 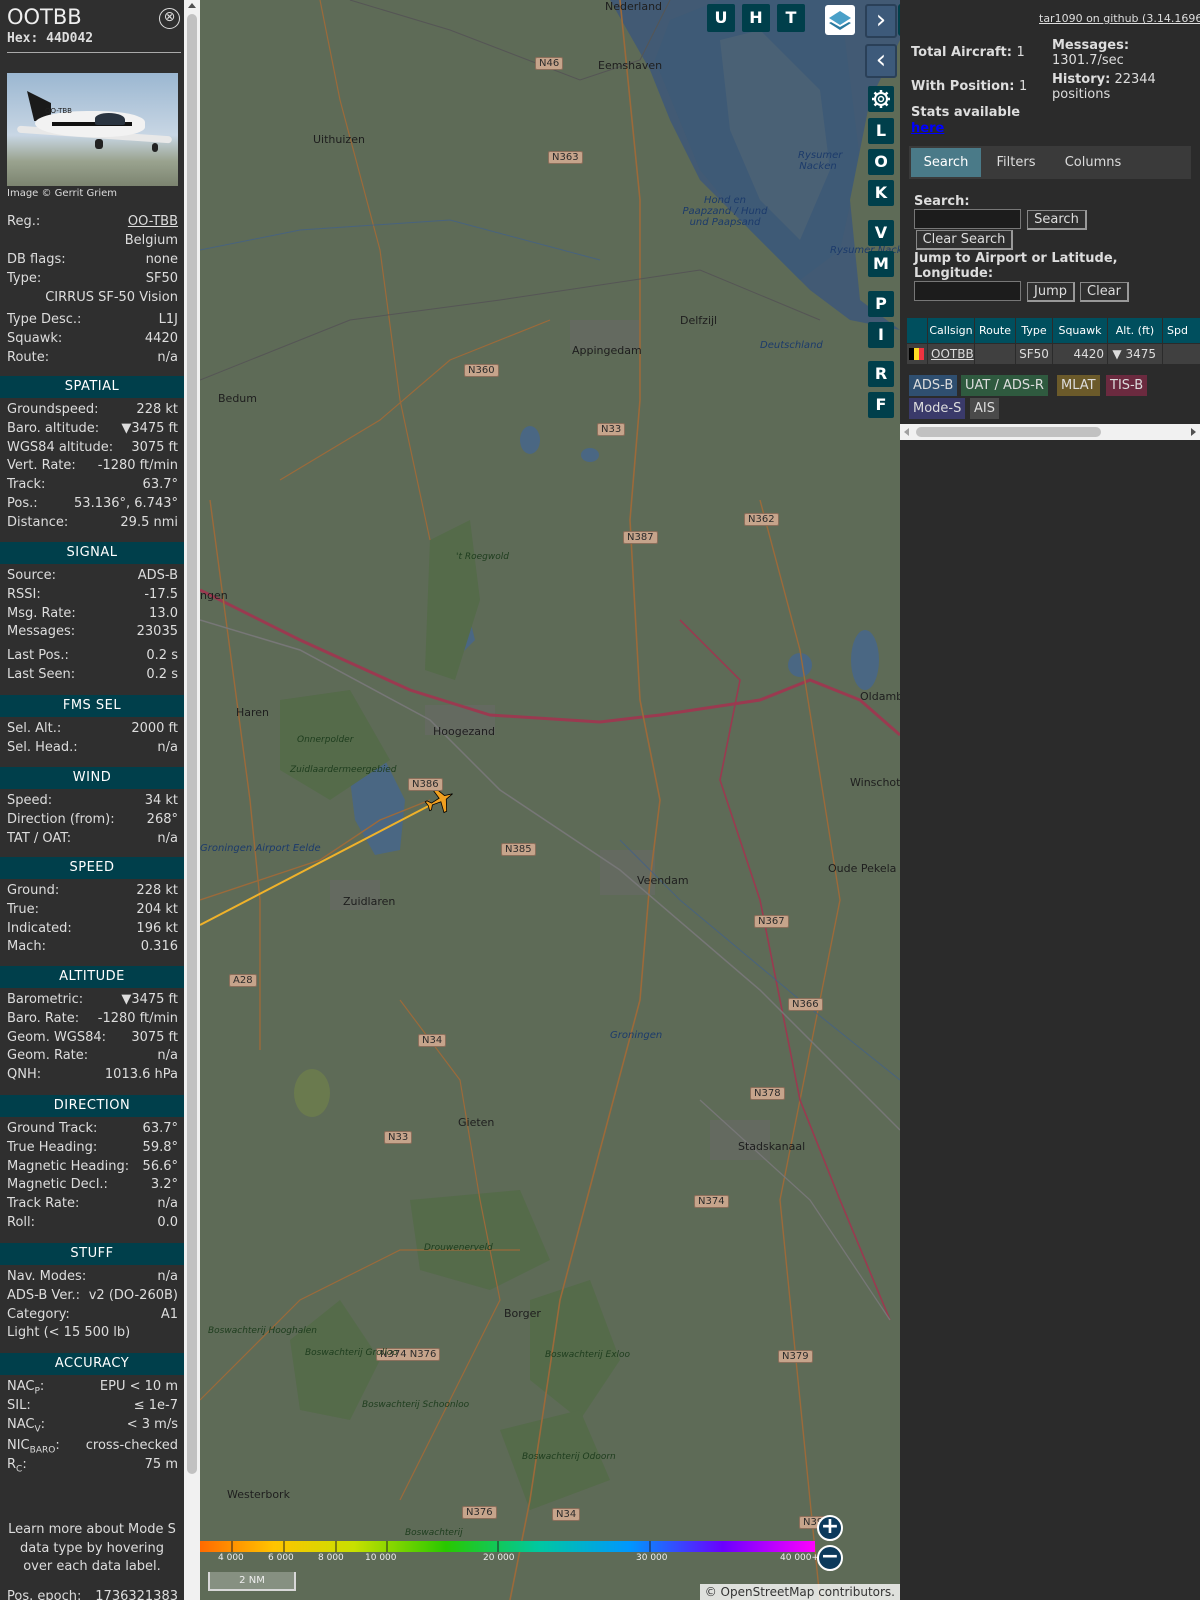 What do you see at coordinates (725, 211) in the screenshot?
I see `area-label: Hond en Paapzand / Hund und Paapsand` at bounding box center [725, 211].